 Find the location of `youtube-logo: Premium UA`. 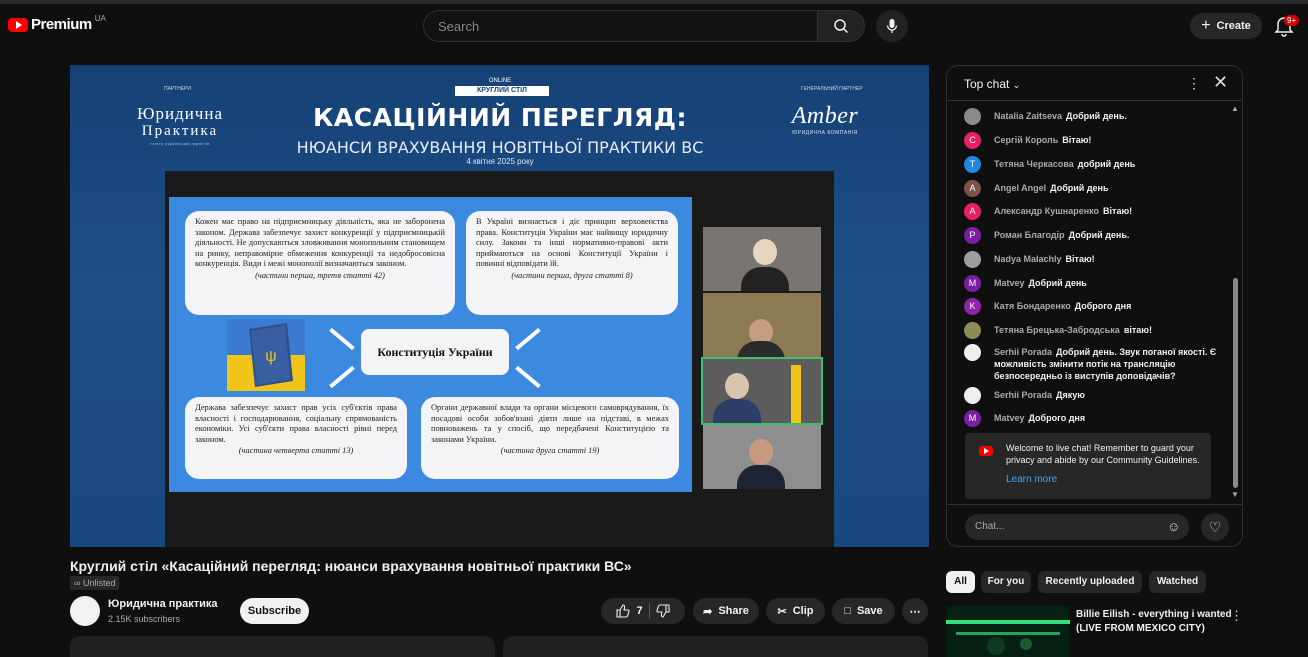

youtube-logo: Premium UA is located at coordinates (57, 23).